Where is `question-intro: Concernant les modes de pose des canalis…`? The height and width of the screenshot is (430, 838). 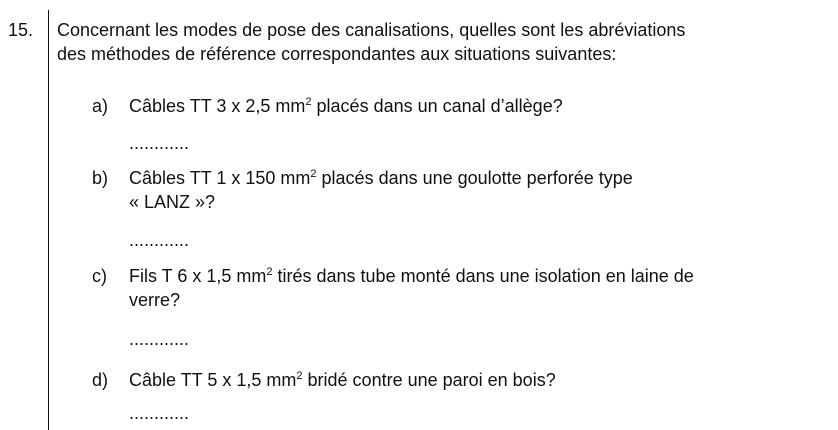
question-intro: Concernant les modes de pose des canalis… is located at coordinates (447, 42).